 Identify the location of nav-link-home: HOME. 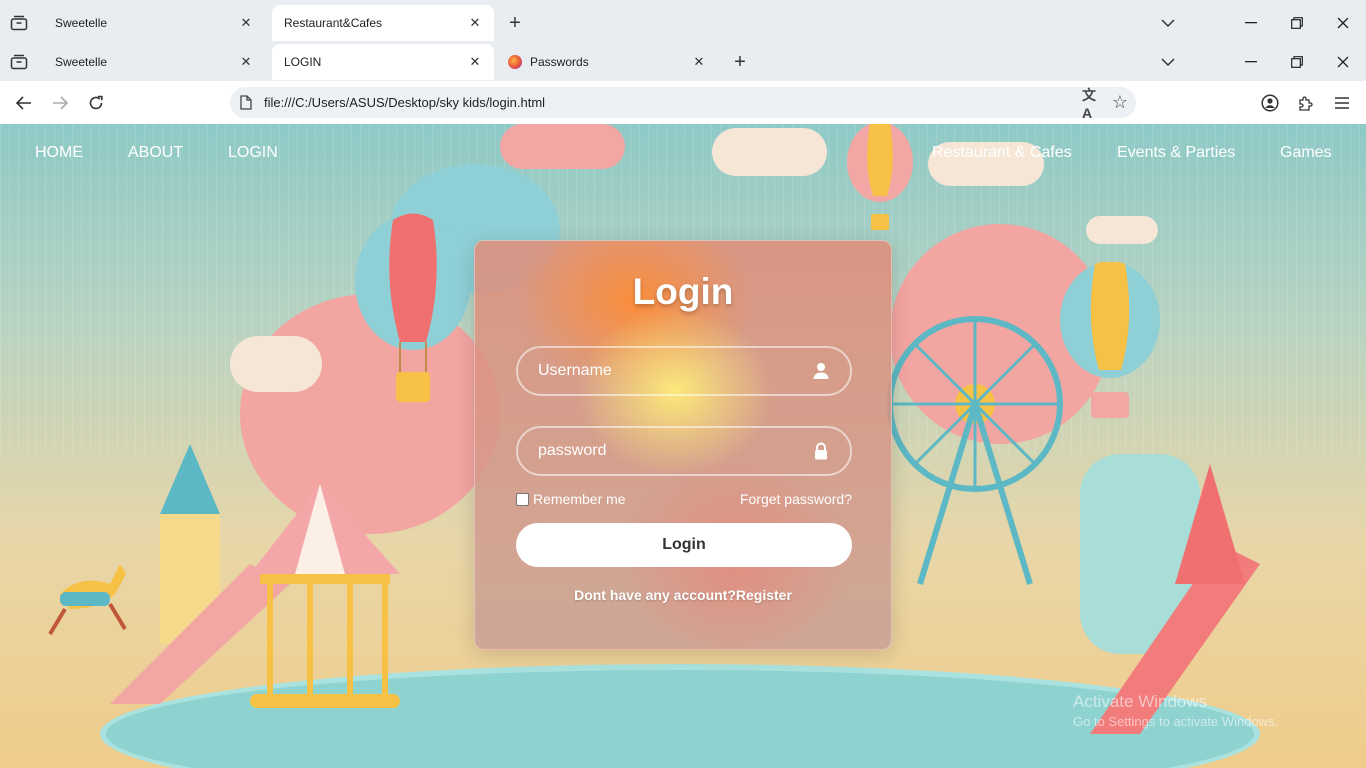
(59, 153).